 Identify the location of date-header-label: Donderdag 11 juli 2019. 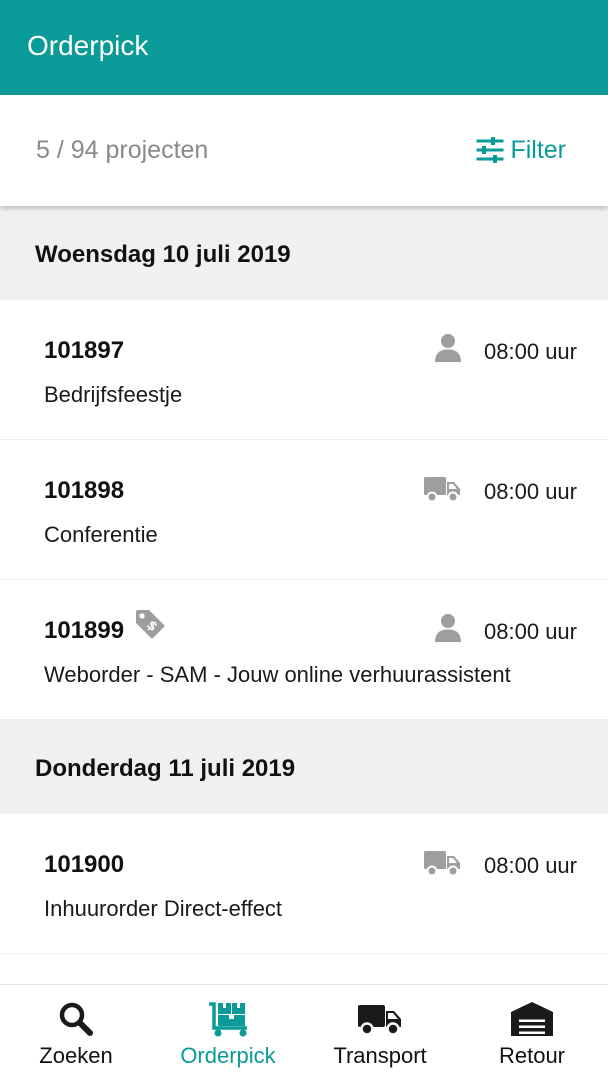
(165, 768).